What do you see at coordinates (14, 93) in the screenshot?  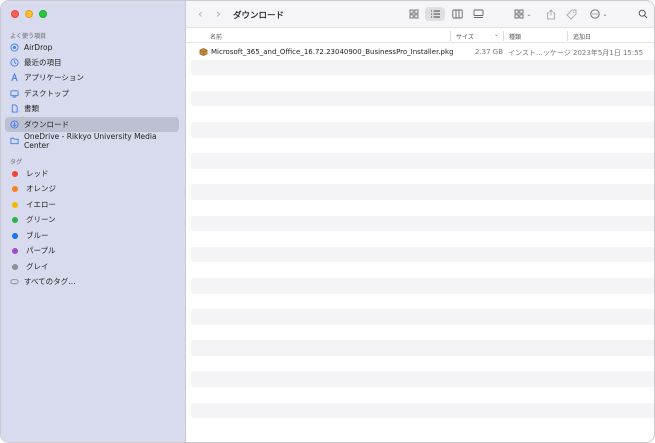 I see `desktop-icon` at bounding box center [14, 93].